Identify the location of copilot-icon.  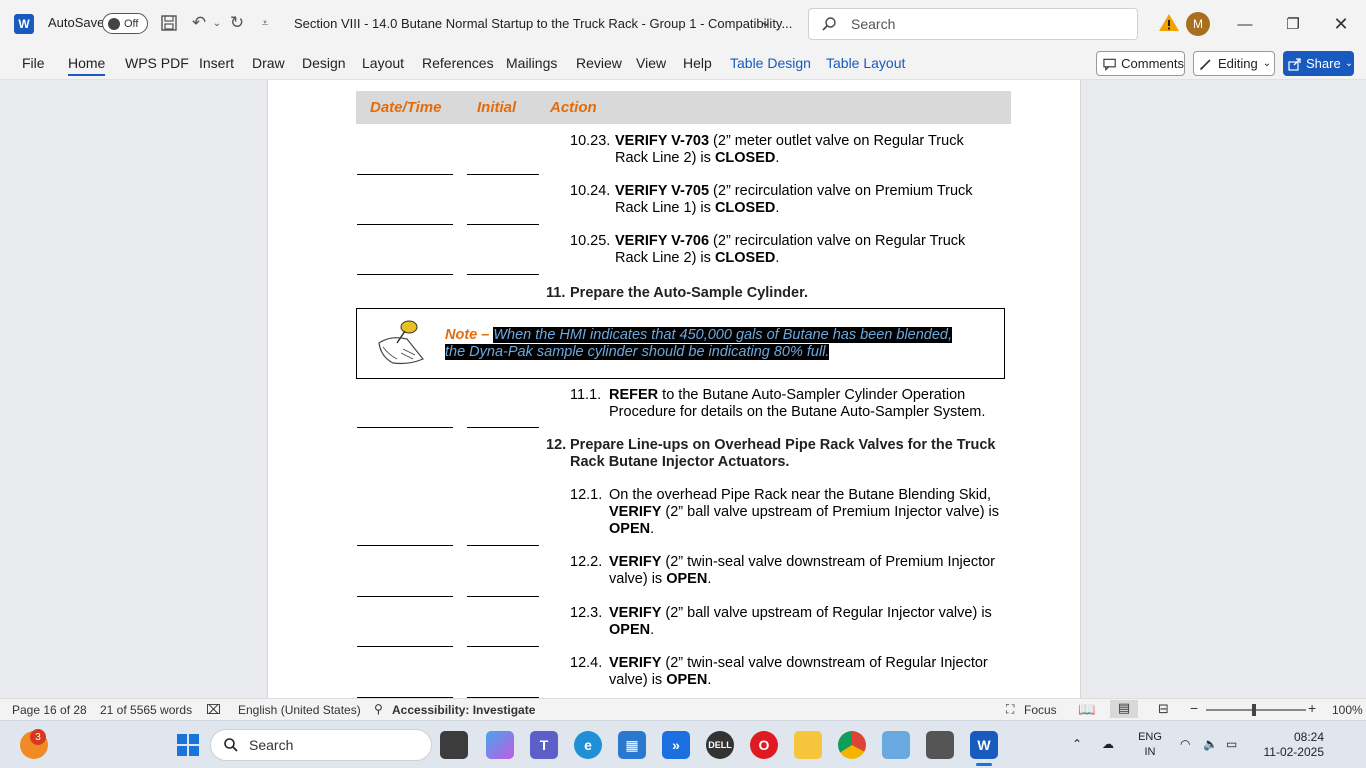
(500, 745).